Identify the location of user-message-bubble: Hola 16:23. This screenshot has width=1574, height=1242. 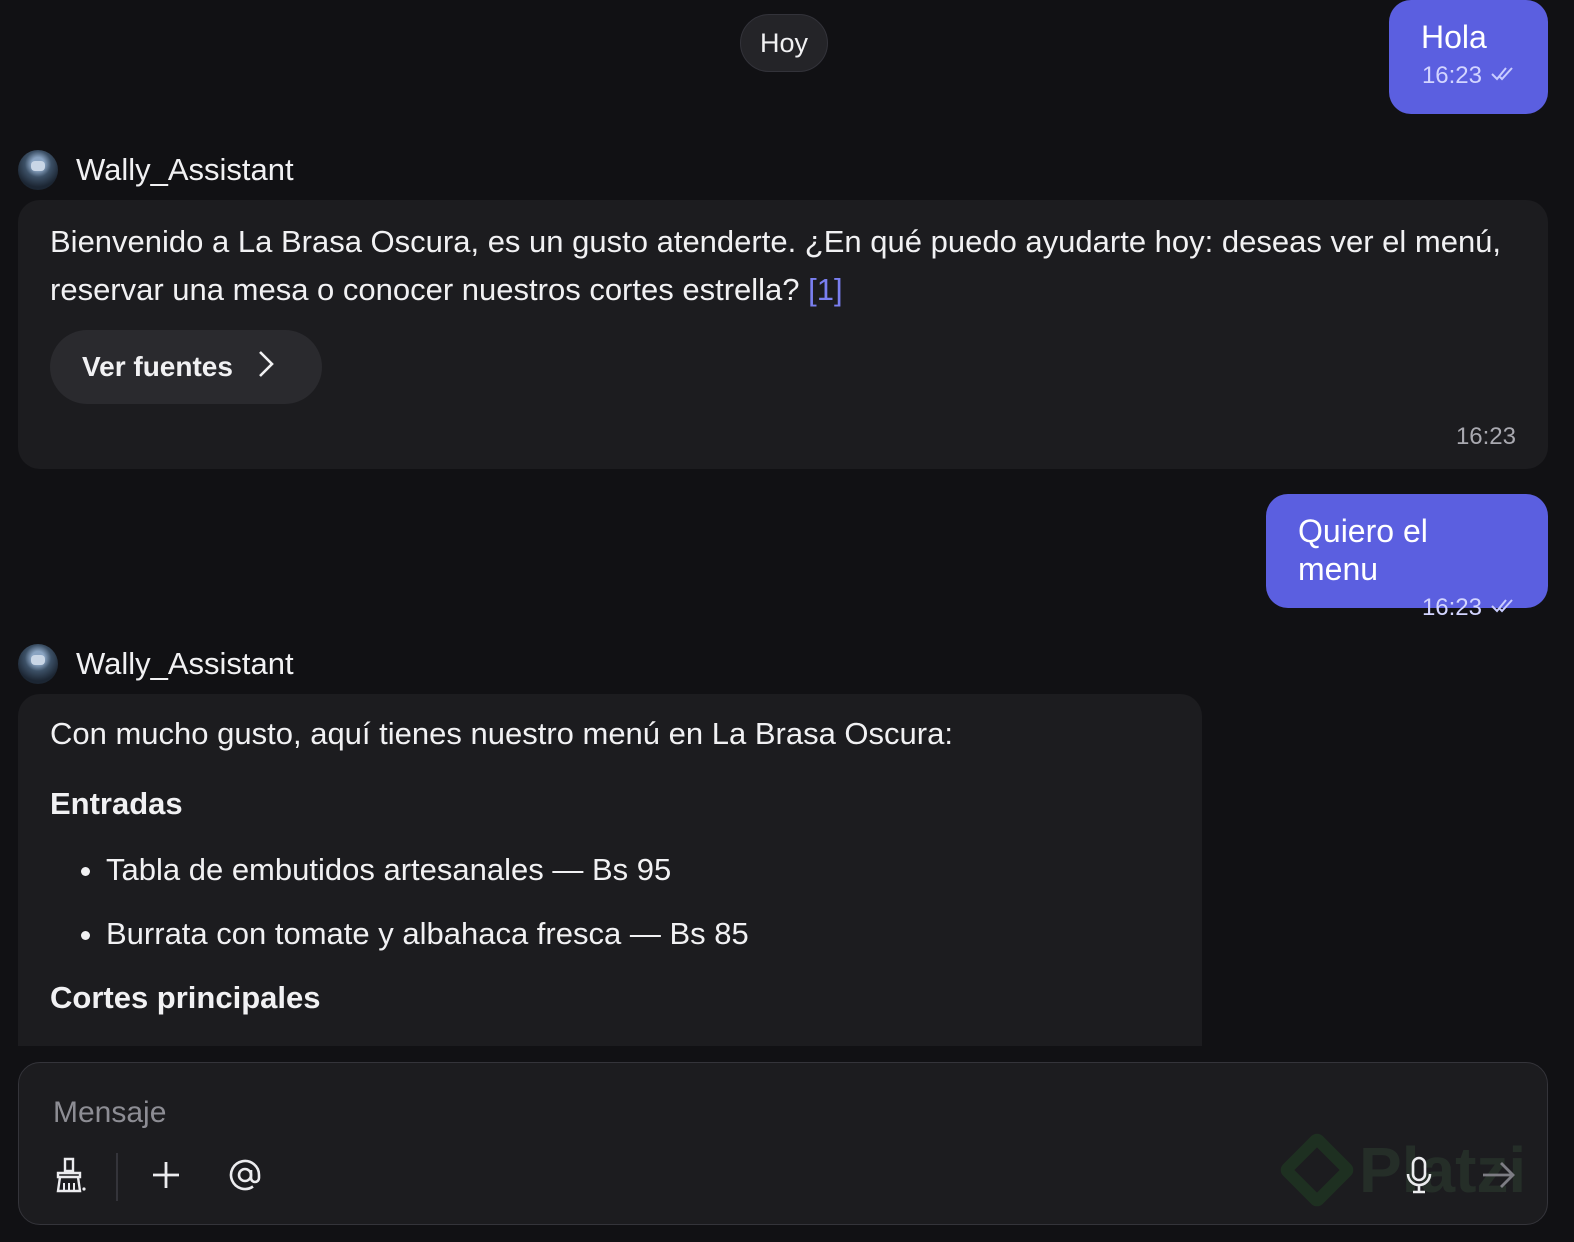
(1468, 57).